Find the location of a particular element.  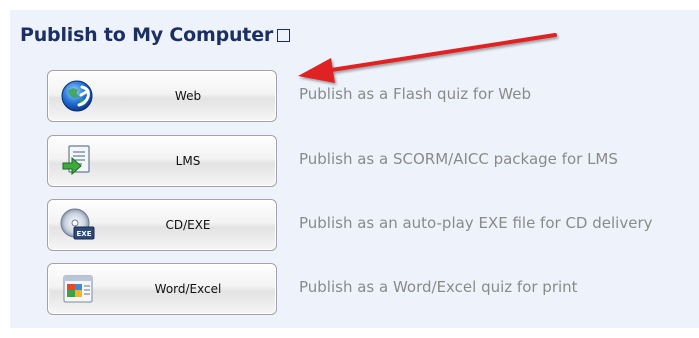

cd-exe-icon: EXE is located at coordinates (77, 224).